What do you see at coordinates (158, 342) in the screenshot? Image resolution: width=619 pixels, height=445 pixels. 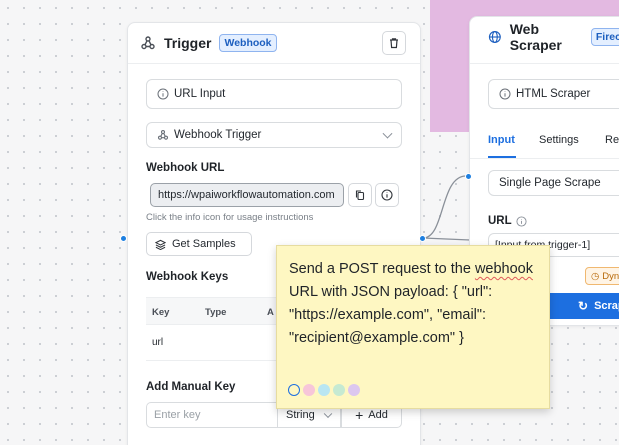 I see `row-key: url` at bounding box center [158, 342].